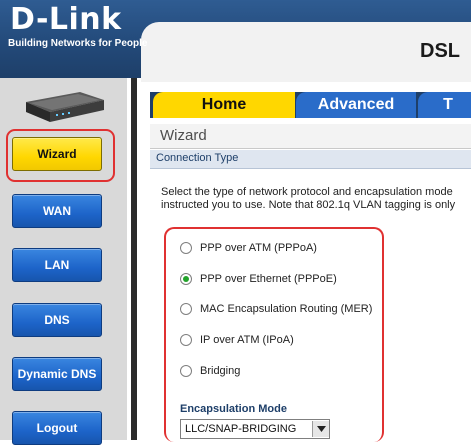 The image size is (471, 445). I want to click on option-pppoe: PPP over Ethernet (PPPoE), so click(258, 279).